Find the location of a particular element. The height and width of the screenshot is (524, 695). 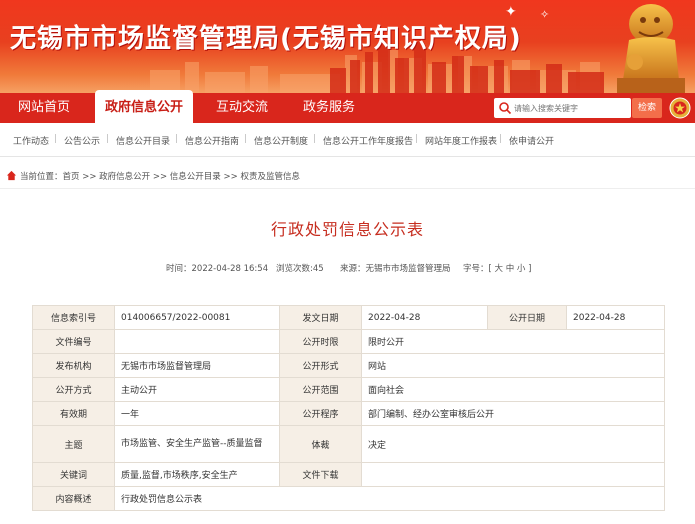

breadcrumb-text: 当前位置：首页 >> 政府信息公开 >> 信息公开目录 >> 权责及监管信息 is located at coordinates (160, 176).